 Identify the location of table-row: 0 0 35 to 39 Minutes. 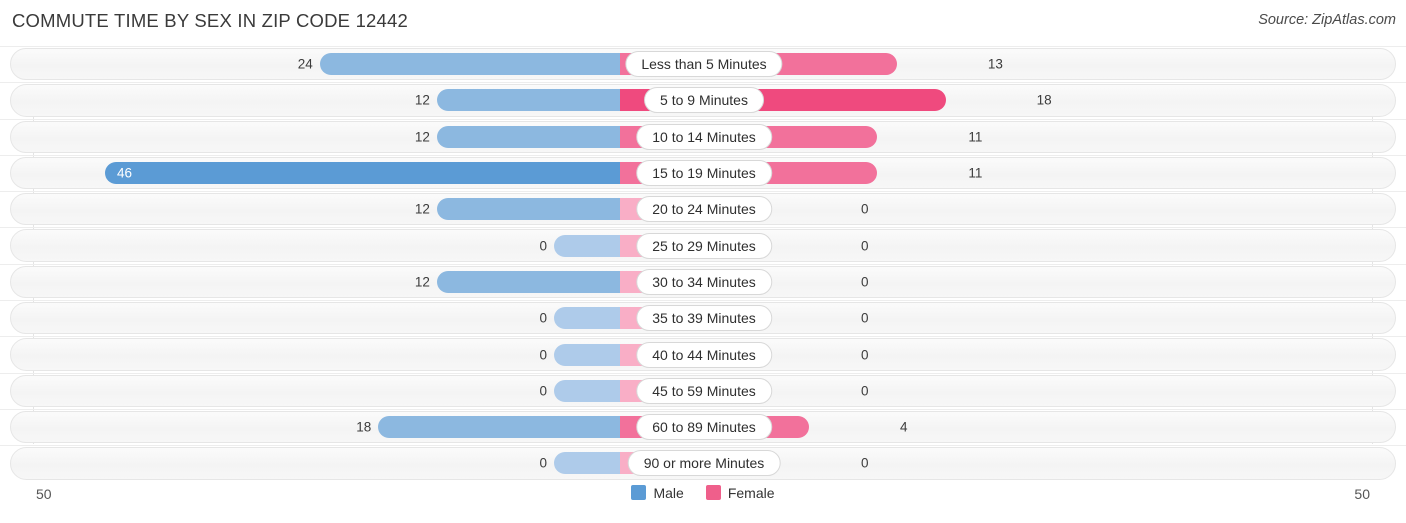
(703, 318).